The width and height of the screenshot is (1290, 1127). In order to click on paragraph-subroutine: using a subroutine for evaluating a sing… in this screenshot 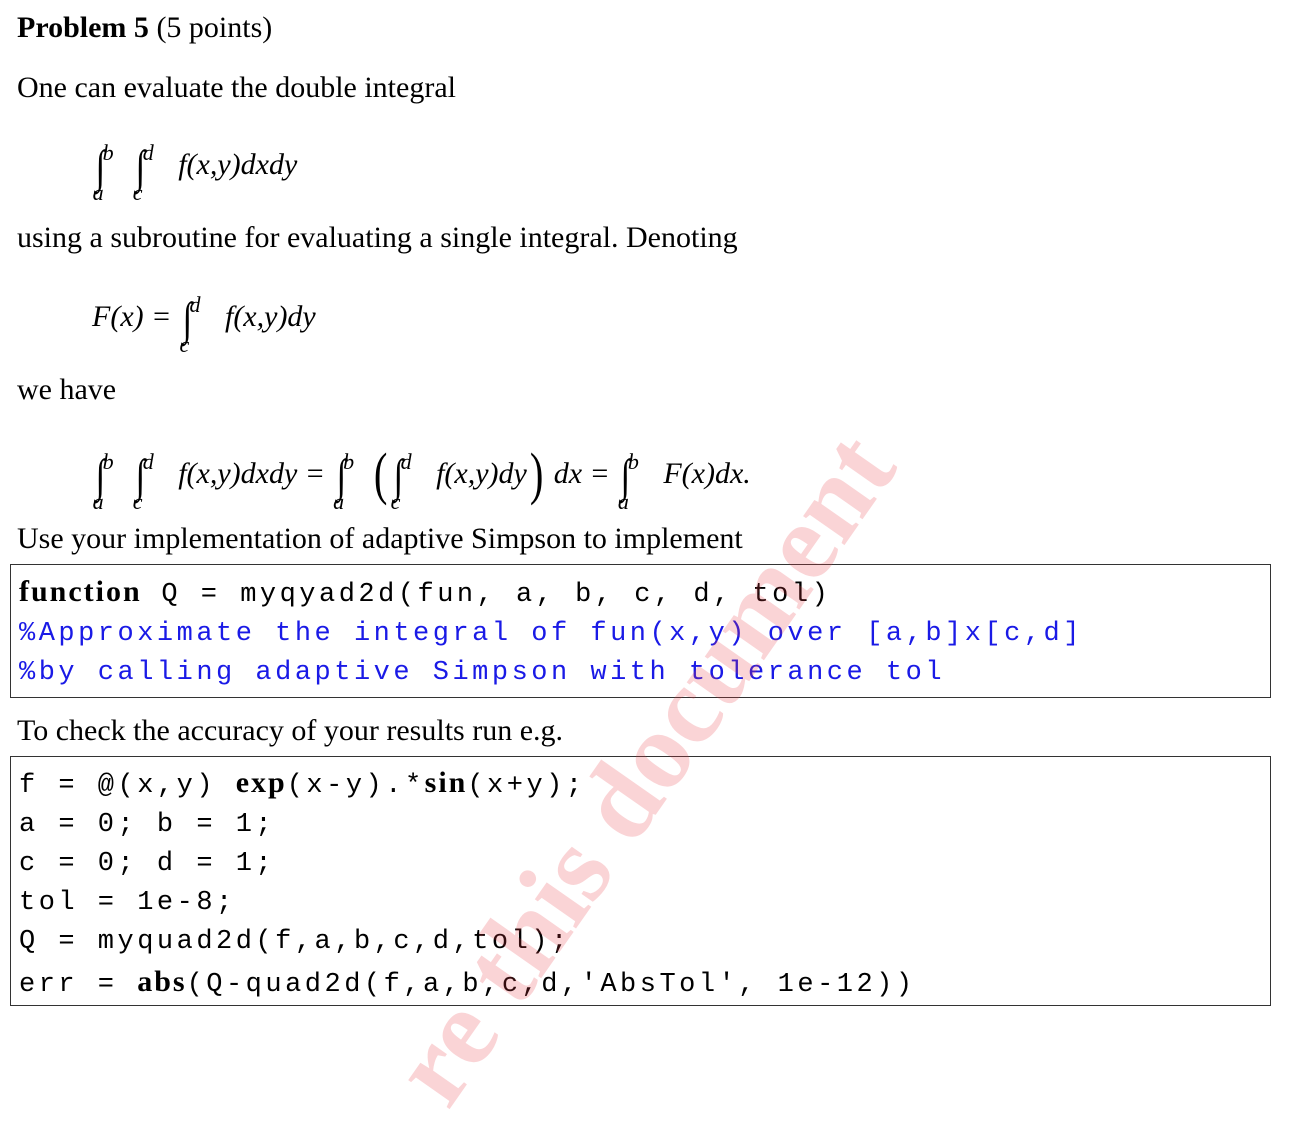, I will do `click(377, 237)`.